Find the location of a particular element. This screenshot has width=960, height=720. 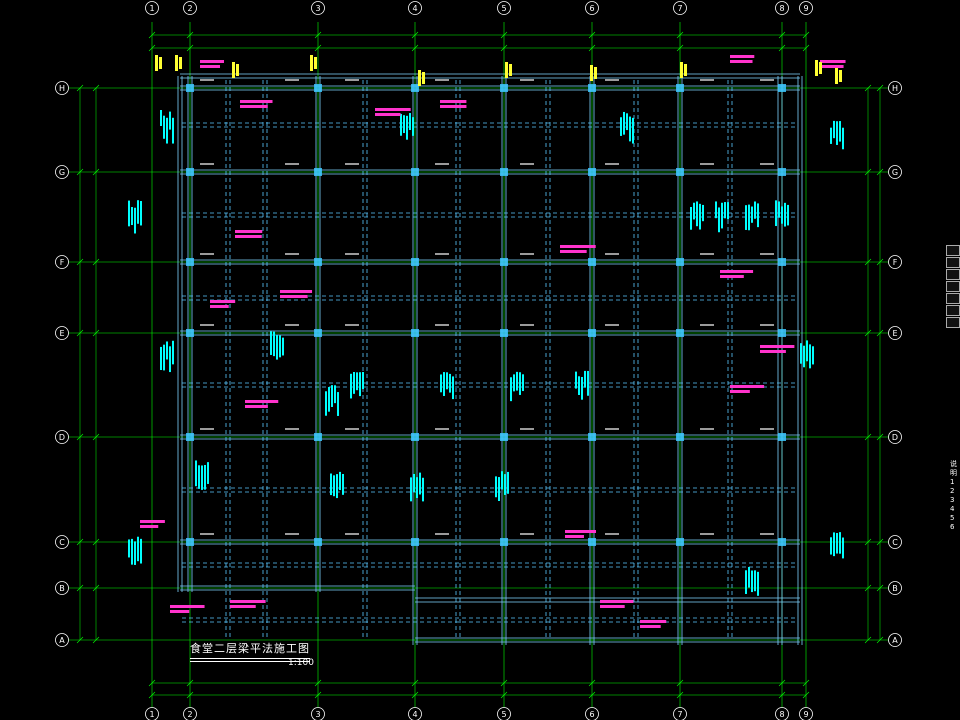

note-mark: 5 is located at coordinates (952, 518).